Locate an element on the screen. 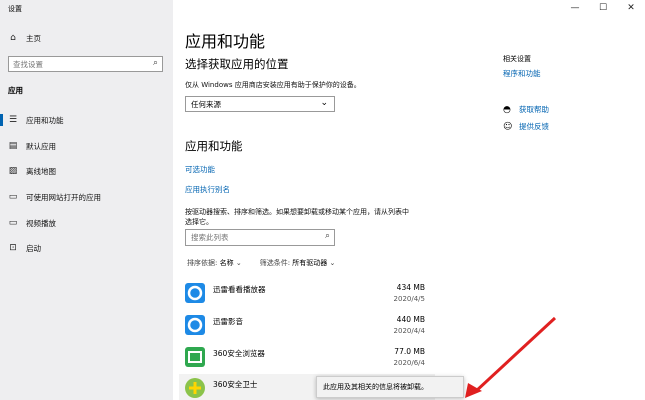 The width and height of the screenshot is (645, 400). sidebar-item-offline-maps: ▨ 离线地图 is located at coordinates (86, 171).